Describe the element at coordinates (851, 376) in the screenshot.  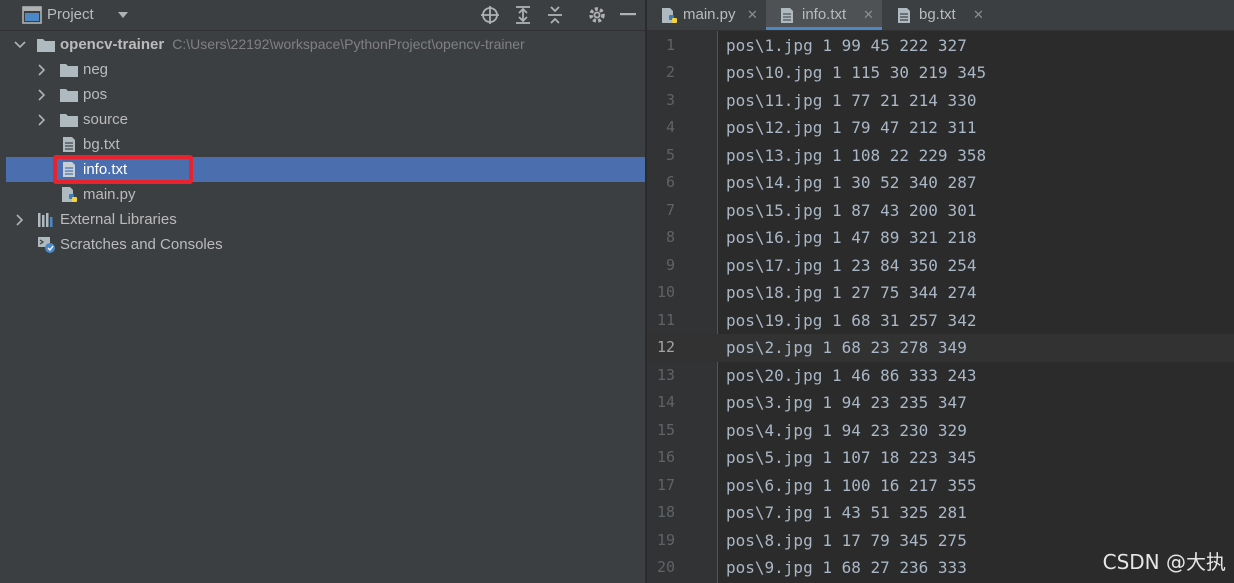
I see `line-text: pos\20.jpg 1 46 86 333 243` at that location.